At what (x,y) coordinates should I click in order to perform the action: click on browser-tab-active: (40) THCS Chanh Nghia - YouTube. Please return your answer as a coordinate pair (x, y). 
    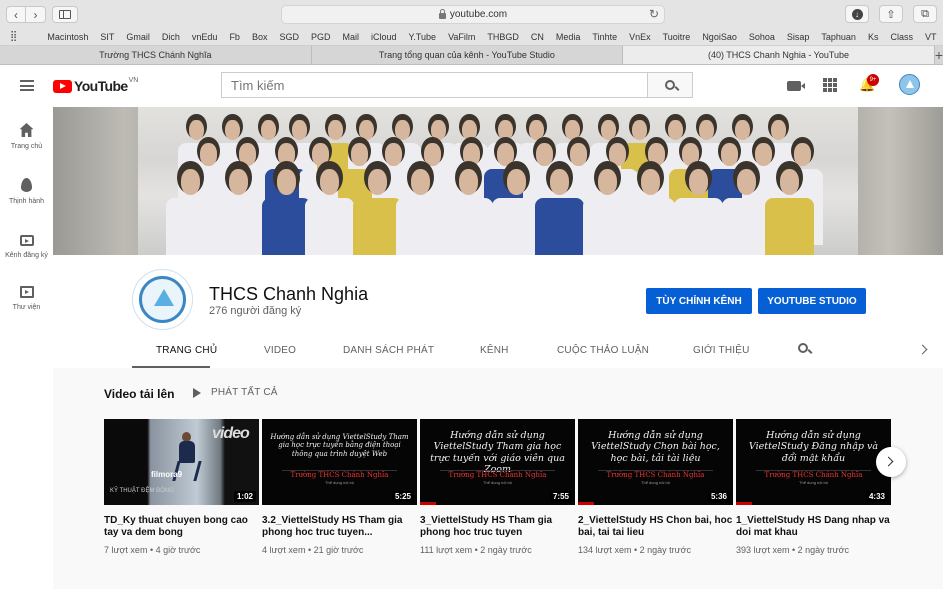
    Looking at the image, I should click on (779, 55).